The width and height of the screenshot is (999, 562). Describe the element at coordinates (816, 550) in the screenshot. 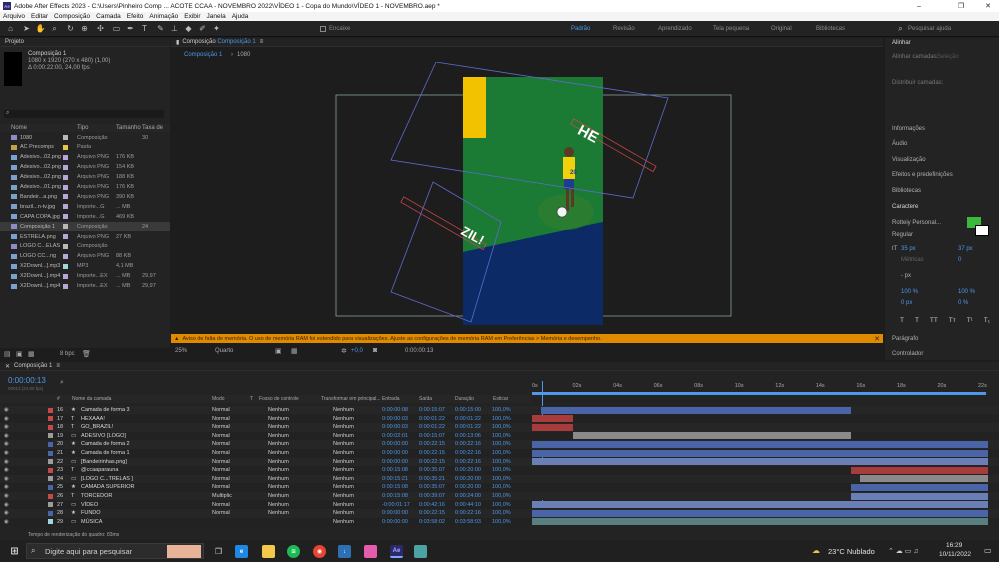

I see `weather-icon: ☁` at that location.